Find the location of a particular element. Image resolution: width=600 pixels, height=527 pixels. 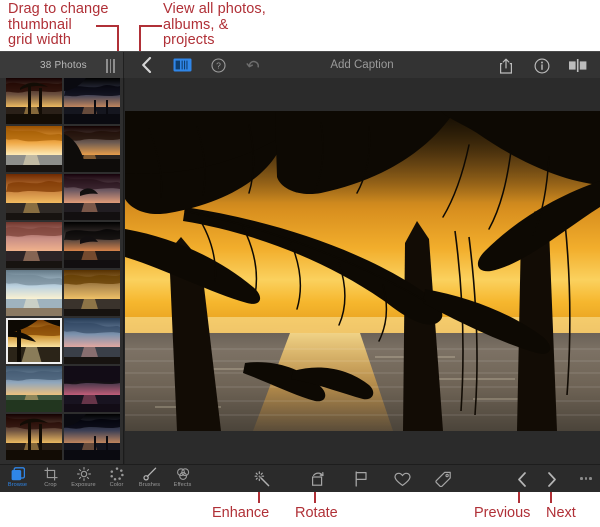

annotation-next: Next is located at coordinates (561, 513).